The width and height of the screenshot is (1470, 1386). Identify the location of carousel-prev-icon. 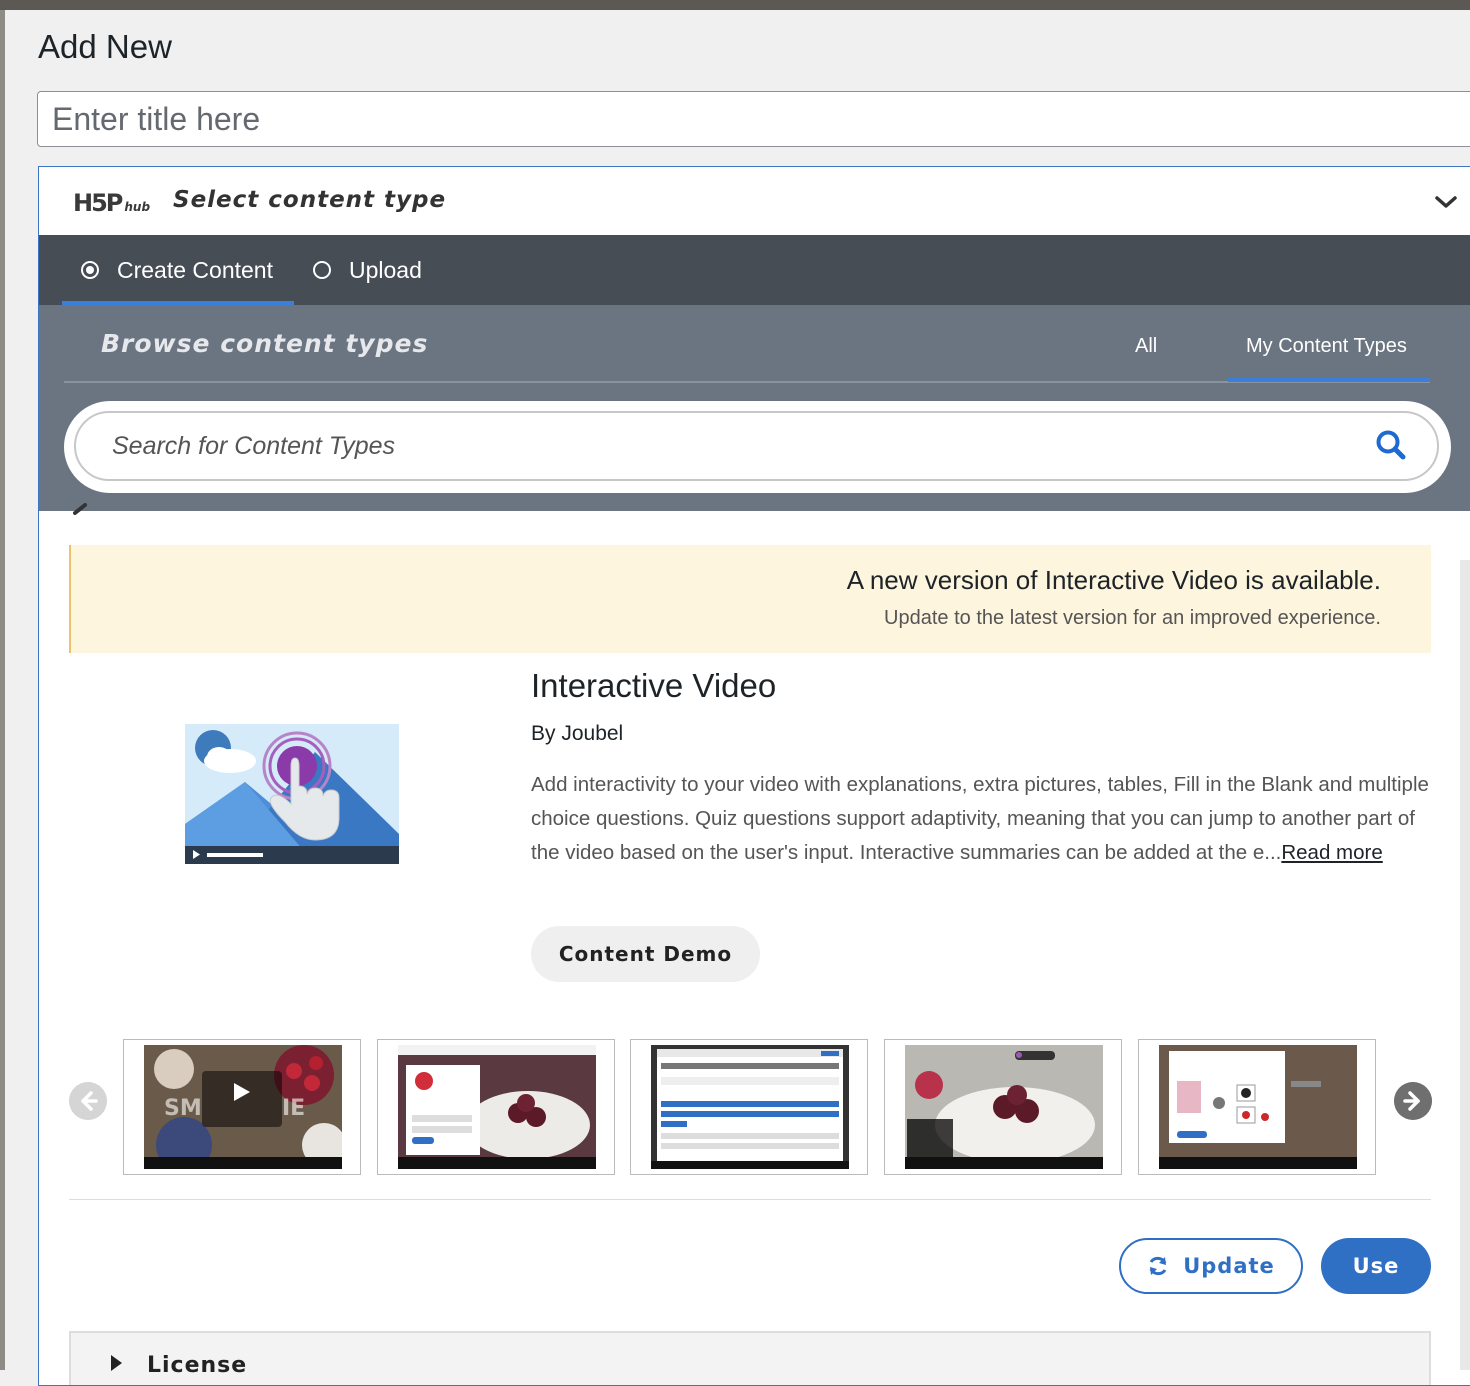
(88, 1101).